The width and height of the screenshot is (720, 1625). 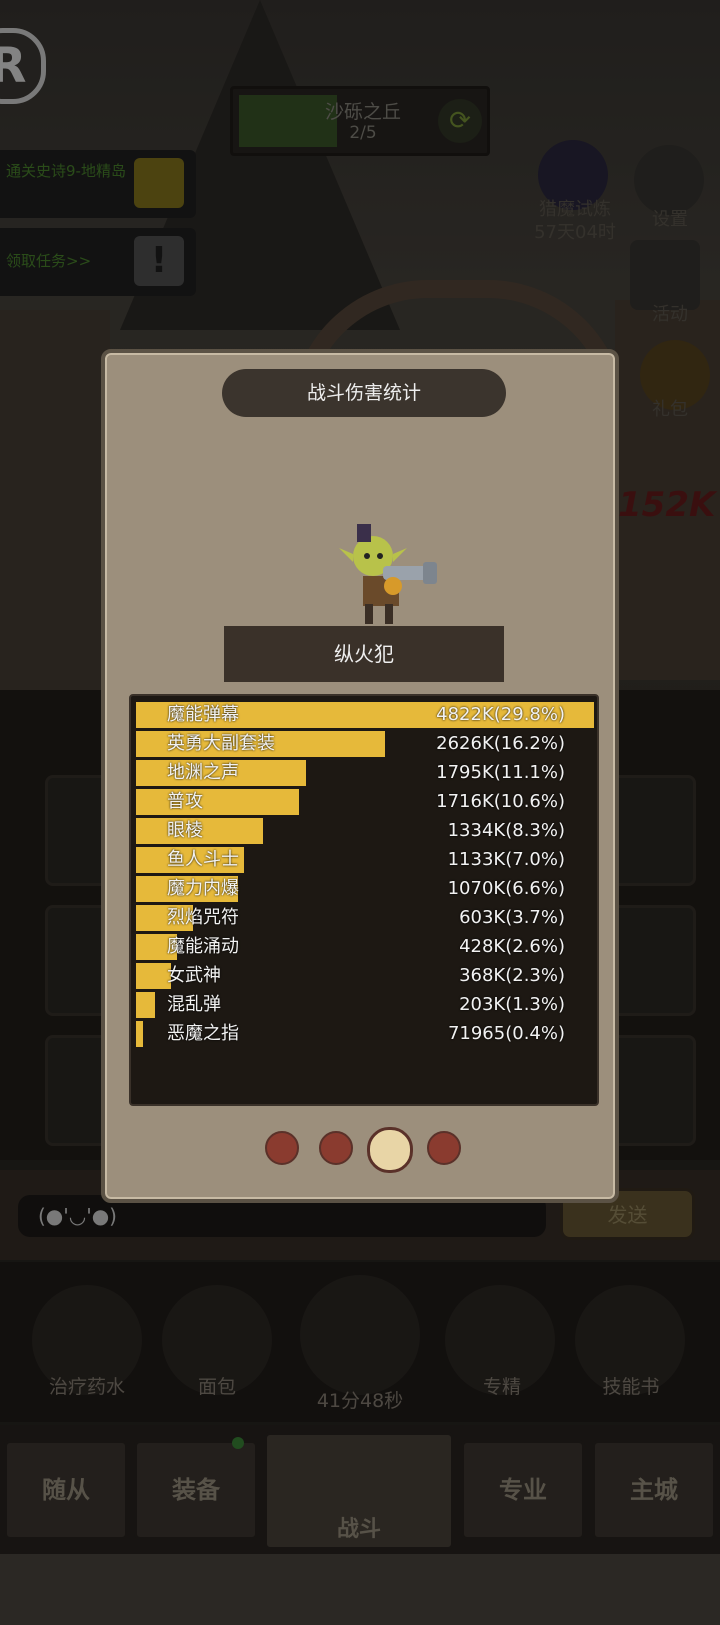 What do you see at coordinates (506, 888) in the screenshot?
I see `damage-value: 1070K(6.6%)` at bounding box center [506, 888].